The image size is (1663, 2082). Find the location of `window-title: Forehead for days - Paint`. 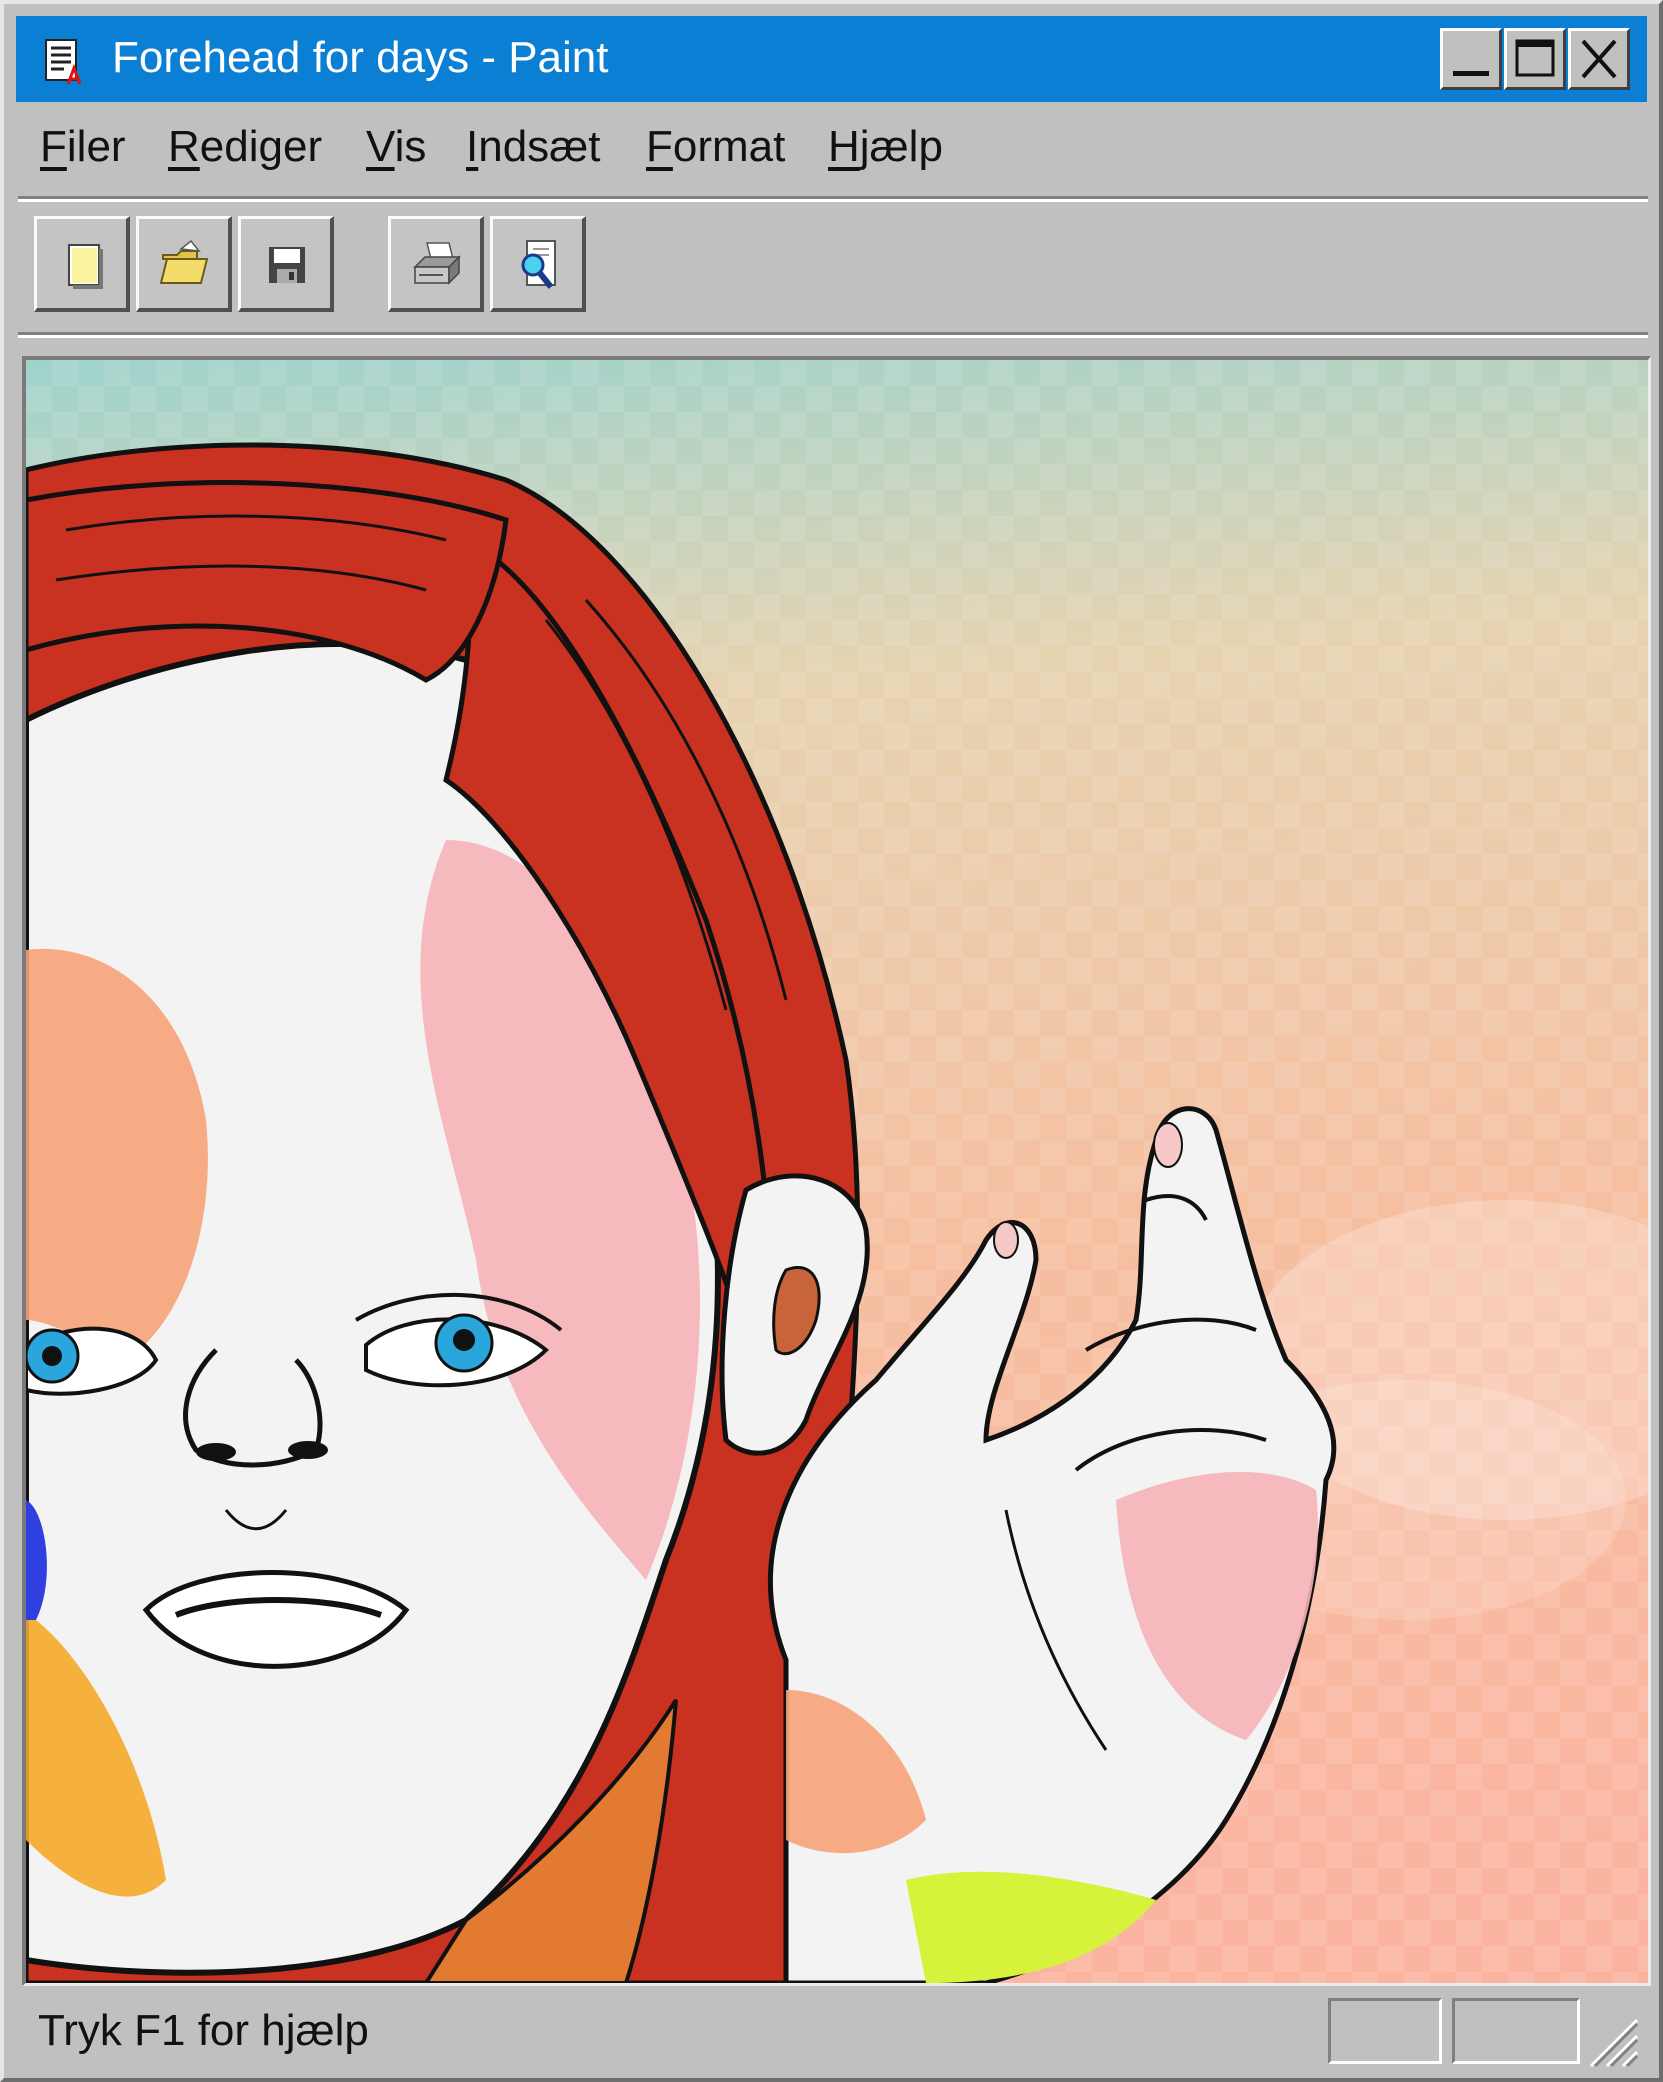

window-title: Forehead for days - Paint is located at coordinates (360, 57).